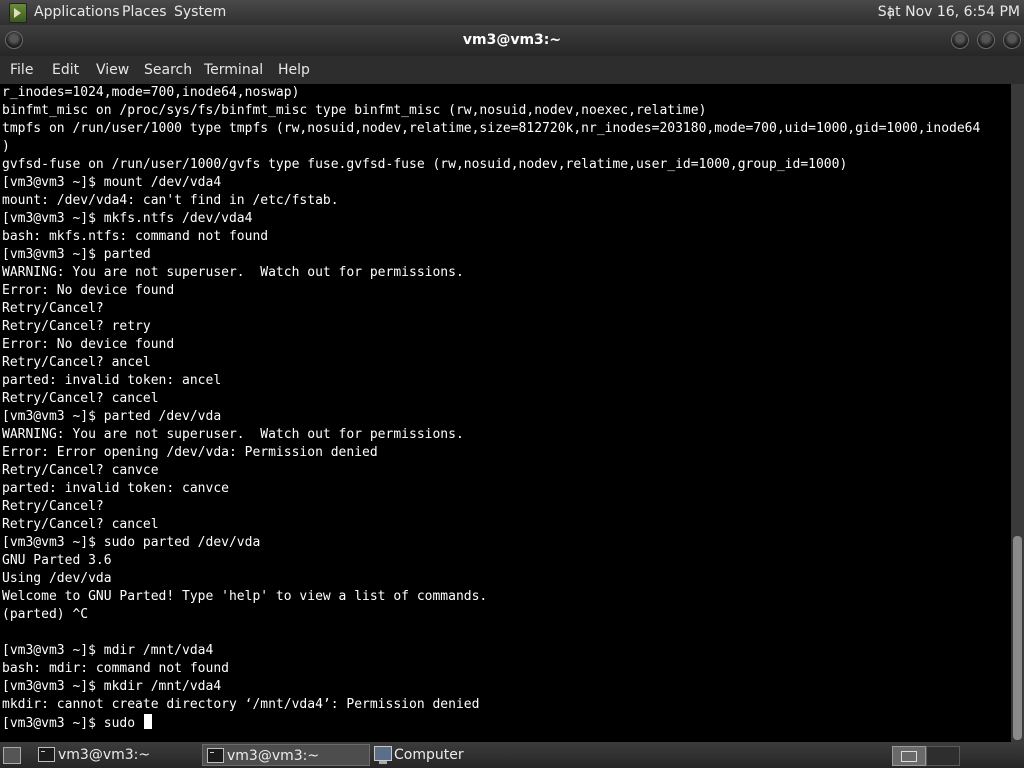  Describe the element at coordinates (127, 218) in the screenshot. I see `terminal-line: [vm3@vm3 ~]$ mkfs.ntfs /dev/vda4` at that location.